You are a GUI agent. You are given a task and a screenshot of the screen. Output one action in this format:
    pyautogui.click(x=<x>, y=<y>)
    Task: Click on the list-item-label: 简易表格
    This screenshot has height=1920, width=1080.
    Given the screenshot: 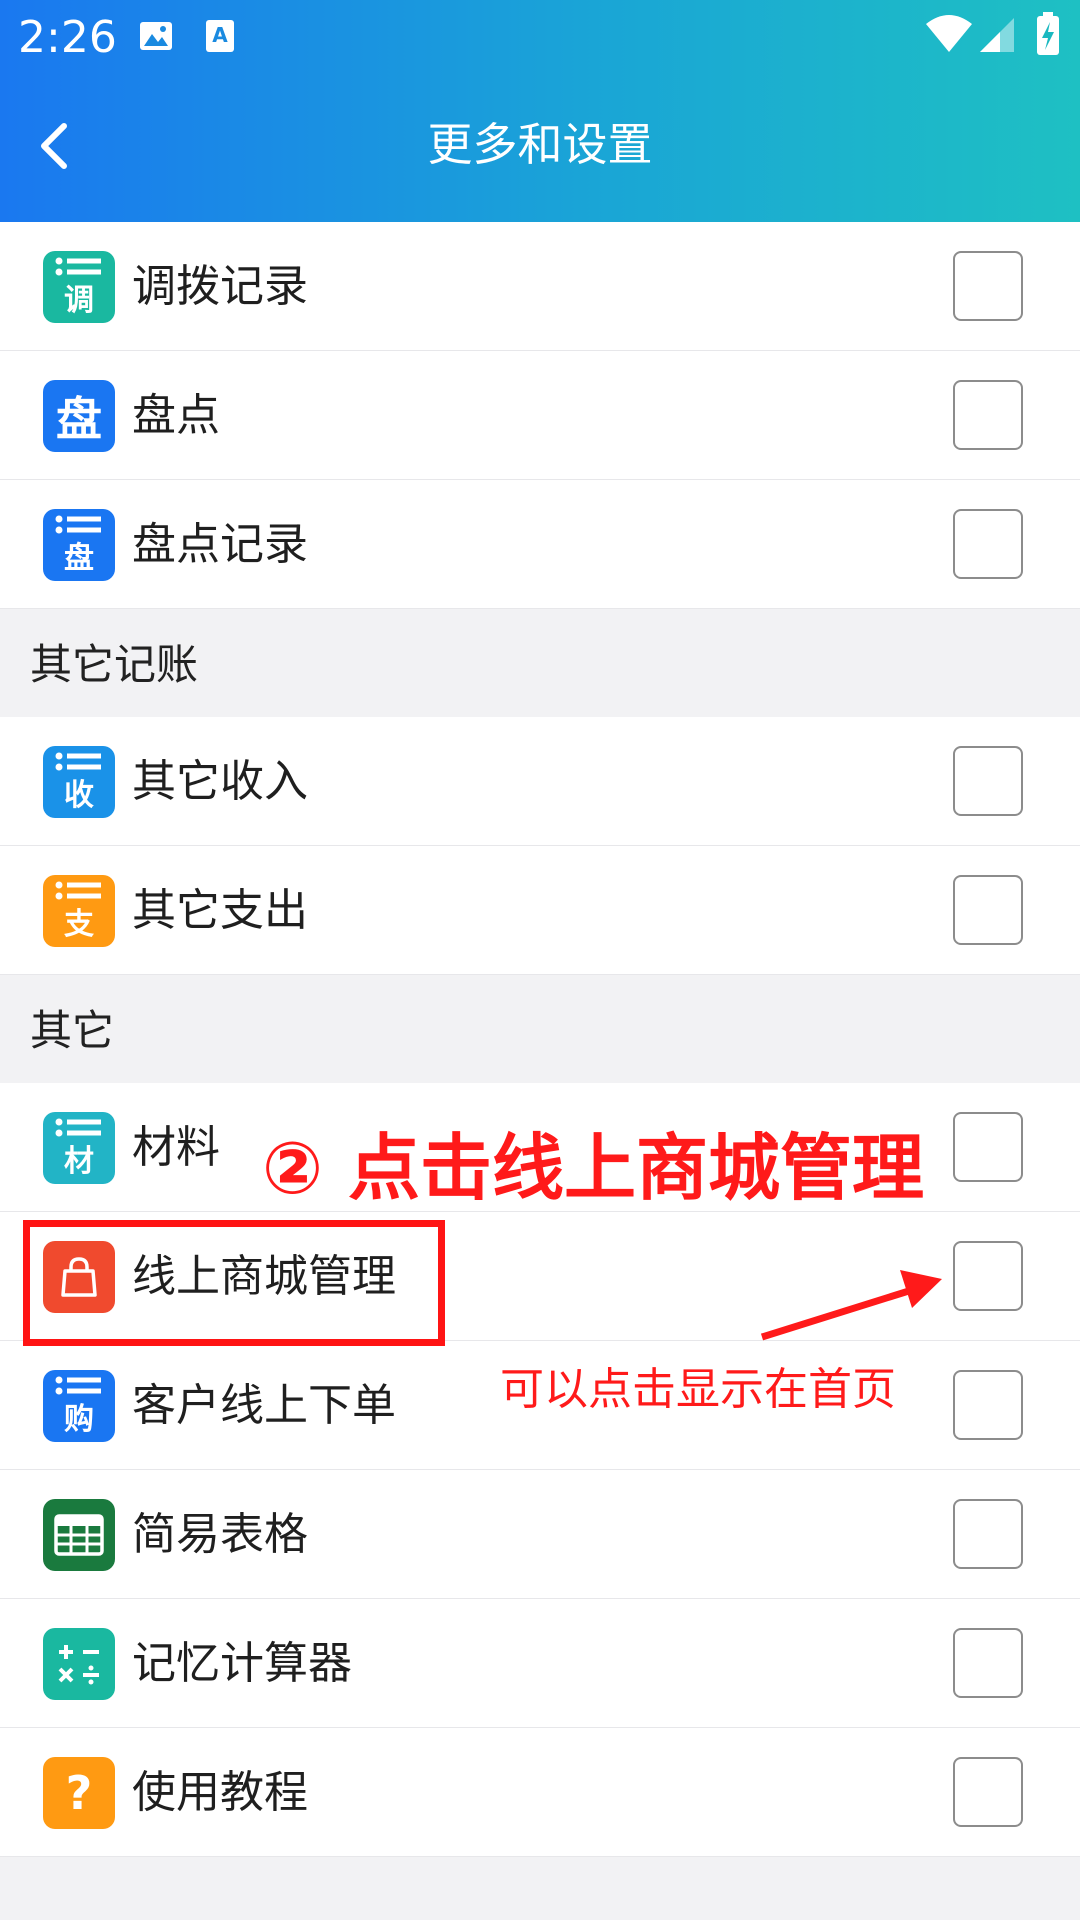 What is the action you would take?
    pyautogui.click(x=220, y=1534)
    